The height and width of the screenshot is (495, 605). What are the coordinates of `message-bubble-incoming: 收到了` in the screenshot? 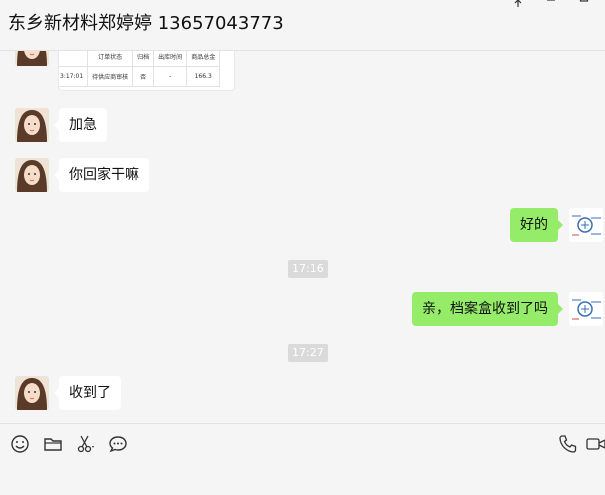 It's located at (87, 393).